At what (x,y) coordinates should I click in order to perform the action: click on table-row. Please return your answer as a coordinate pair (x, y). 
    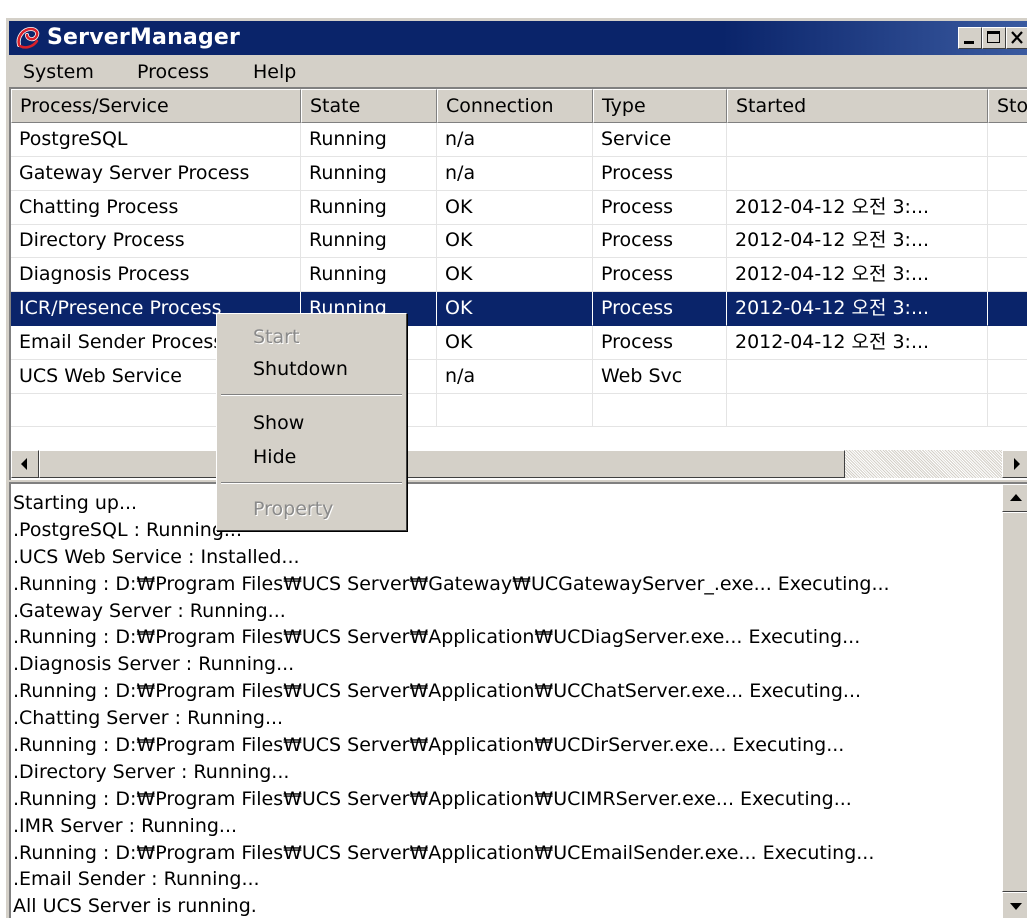
    Looking at the image, I should click on (519, 410).